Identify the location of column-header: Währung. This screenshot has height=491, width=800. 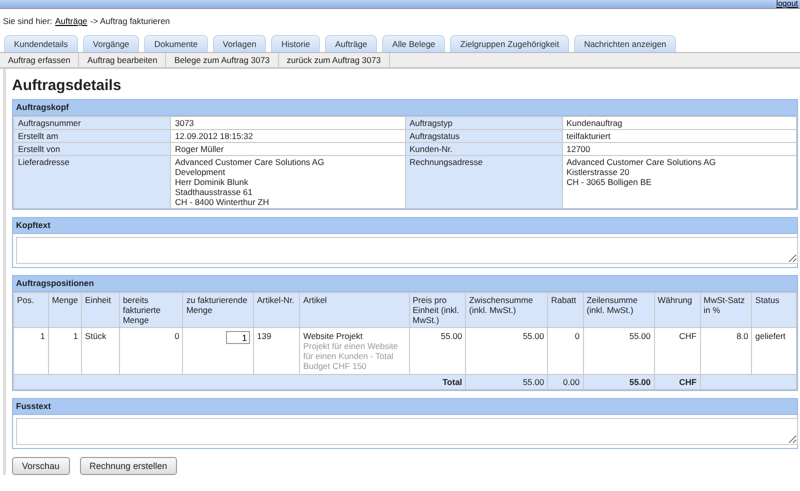
(677, 310).